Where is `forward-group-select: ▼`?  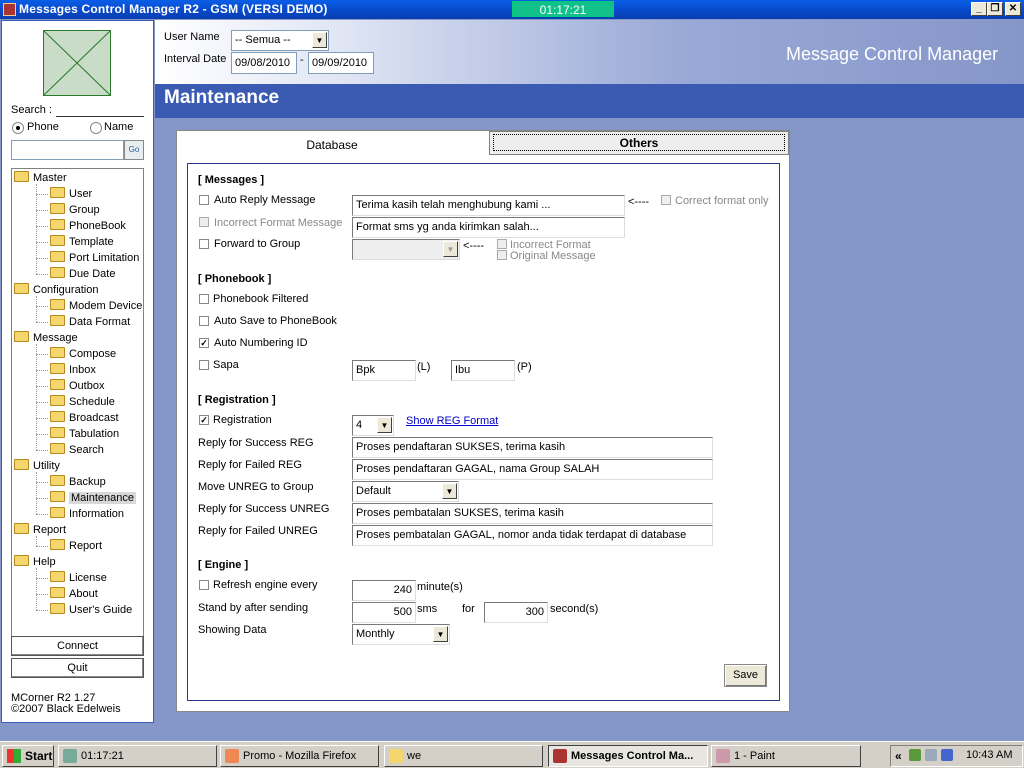 forward-group-select: ▼ is located at coordinates (406, 249).